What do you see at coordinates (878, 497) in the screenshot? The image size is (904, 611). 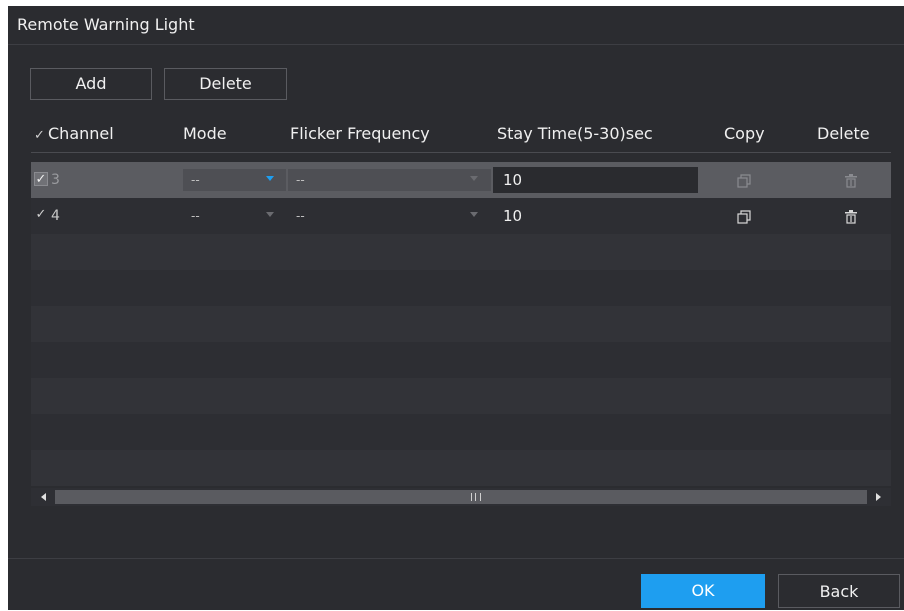 I see `scroll-right-arrow-icon` at bounding box center [878, 497].